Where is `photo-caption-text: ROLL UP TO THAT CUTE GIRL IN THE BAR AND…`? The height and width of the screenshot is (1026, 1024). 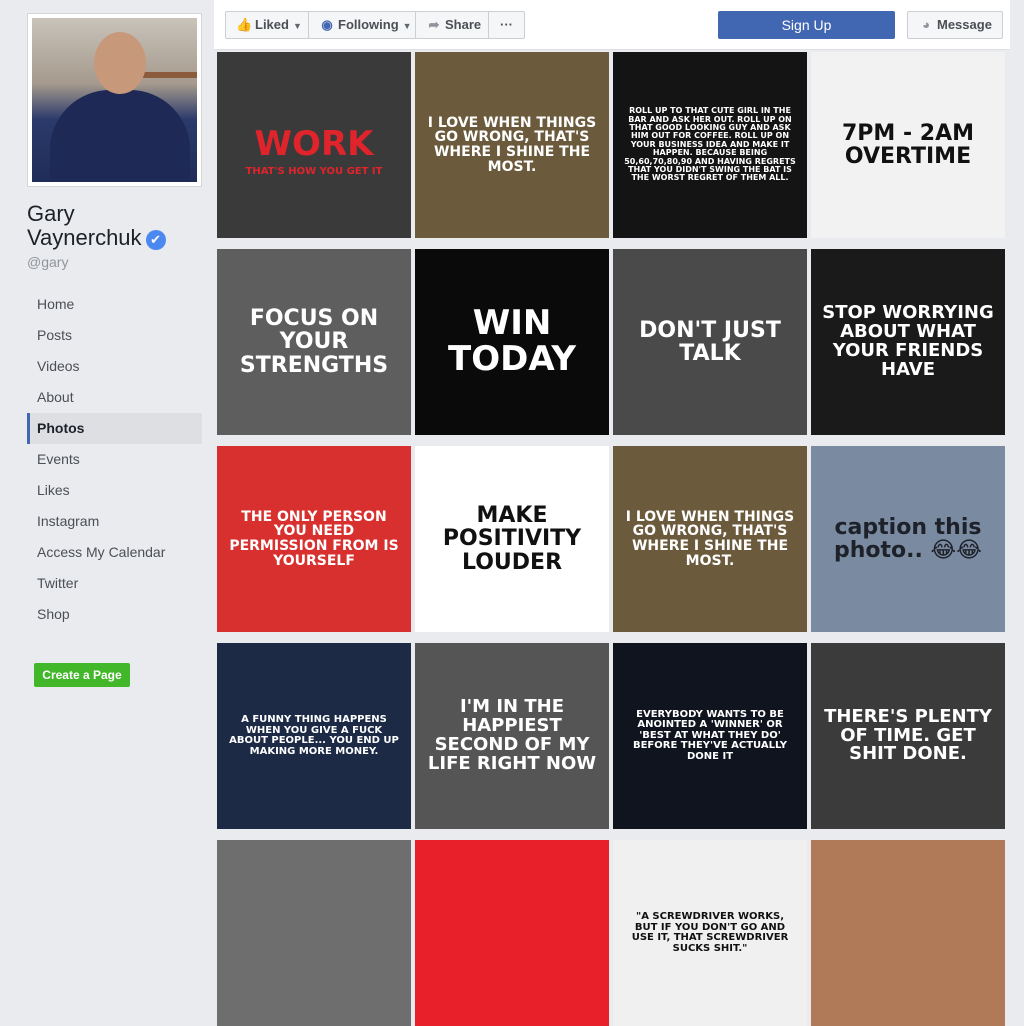 photo-caption-text: ROLL UP TO THAT CUTE GIRL IN THE BAR AND… is located at coordinates (710, 144).